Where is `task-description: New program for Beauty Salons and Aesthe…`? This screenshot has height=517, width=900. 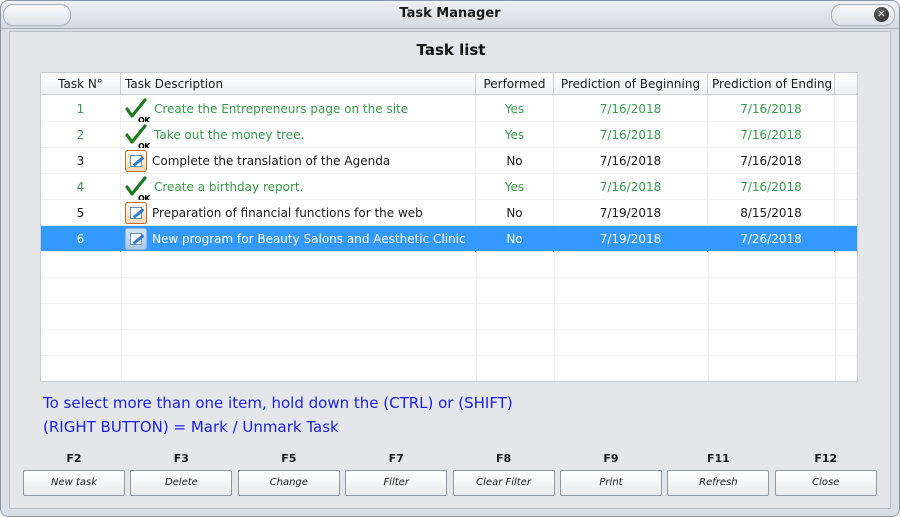
task-description: New program for Beauty Salons and Aesthe… is located at coordinates (309, 239).